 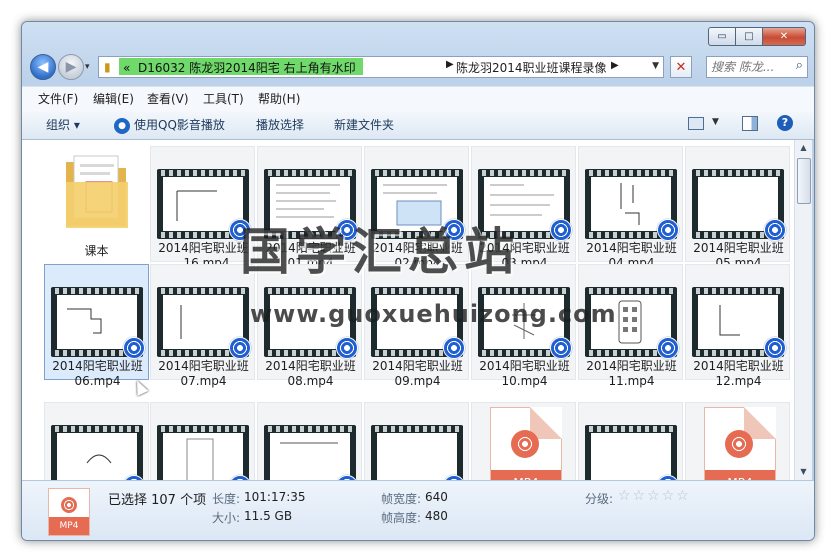 I want to click on breadcrumb-current-folder: 陈龙羽2014职业班课程录像, so click(x=531, y=67).